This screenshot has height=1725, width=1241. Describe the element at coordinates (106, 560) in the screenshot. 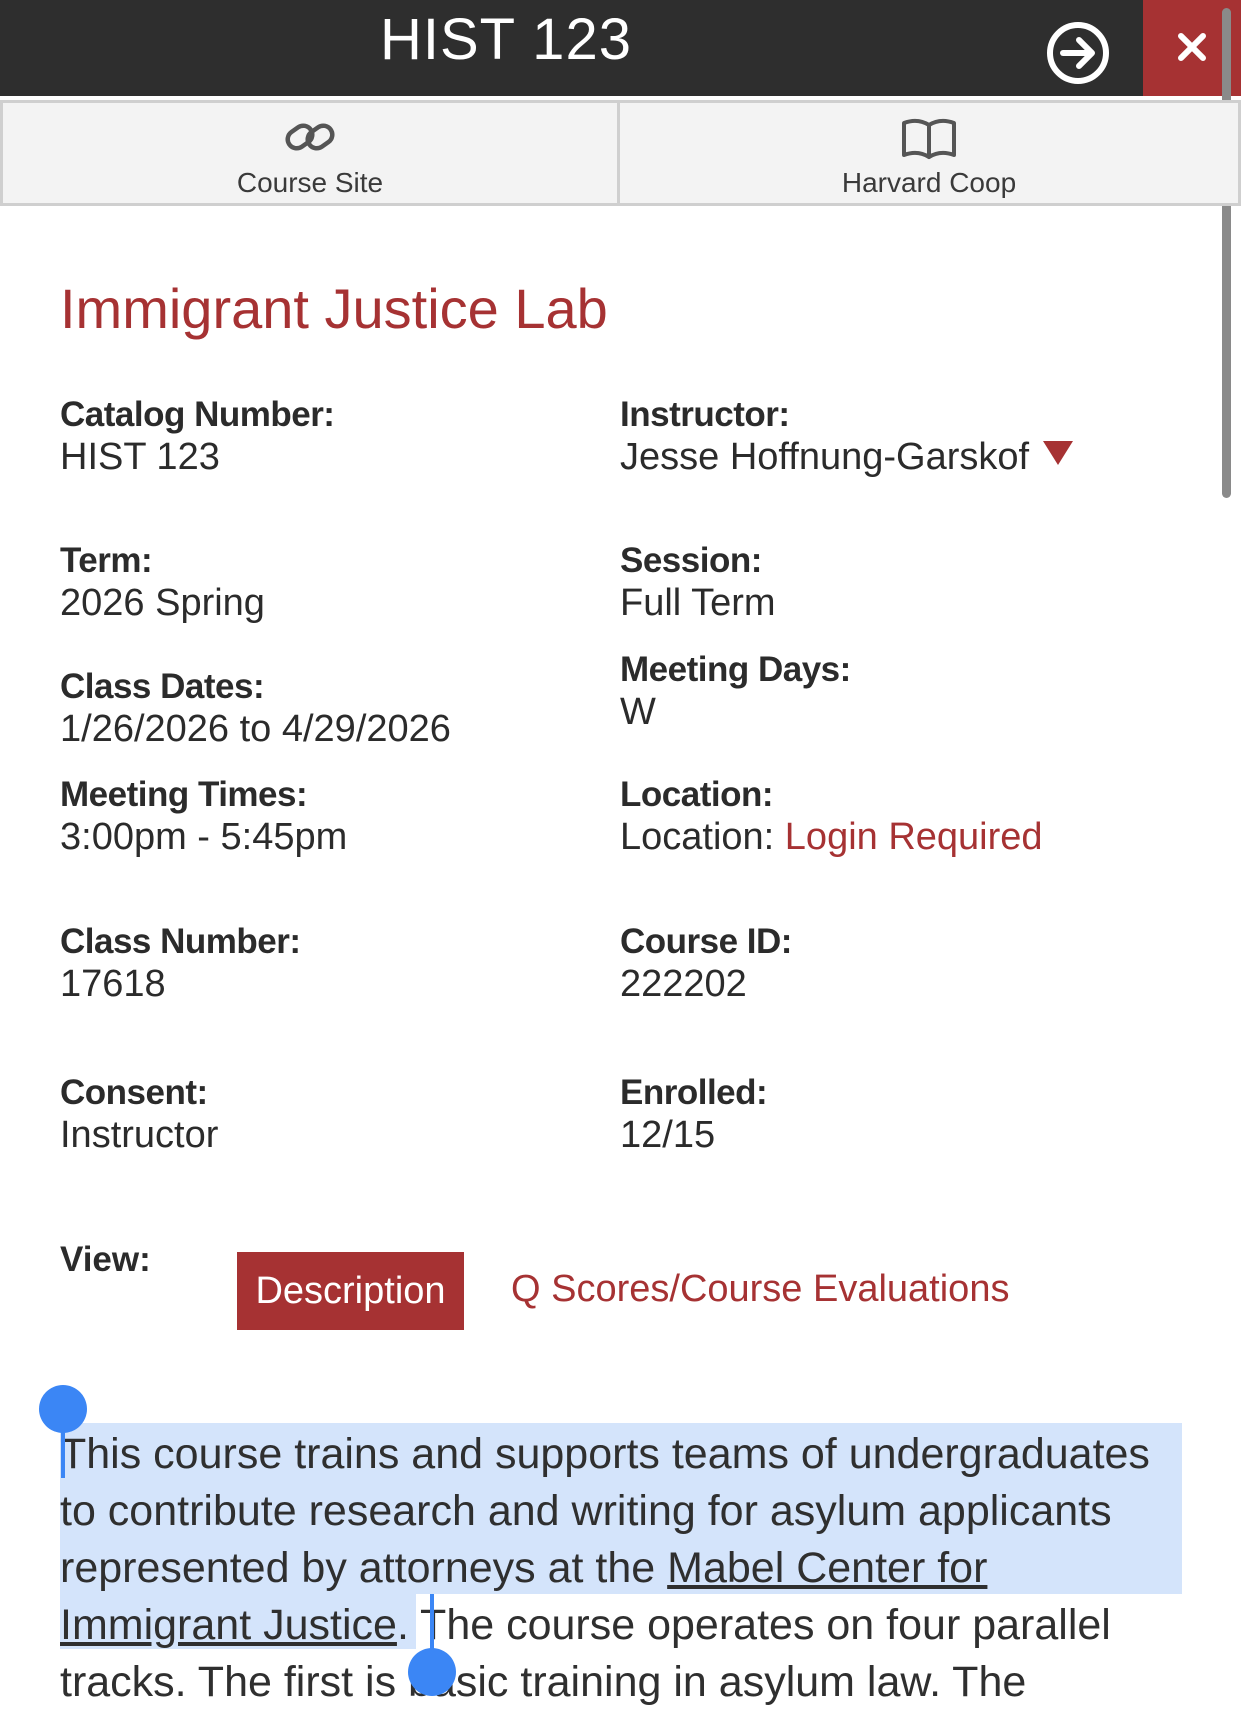

I see `field-label: Term:` at that location.